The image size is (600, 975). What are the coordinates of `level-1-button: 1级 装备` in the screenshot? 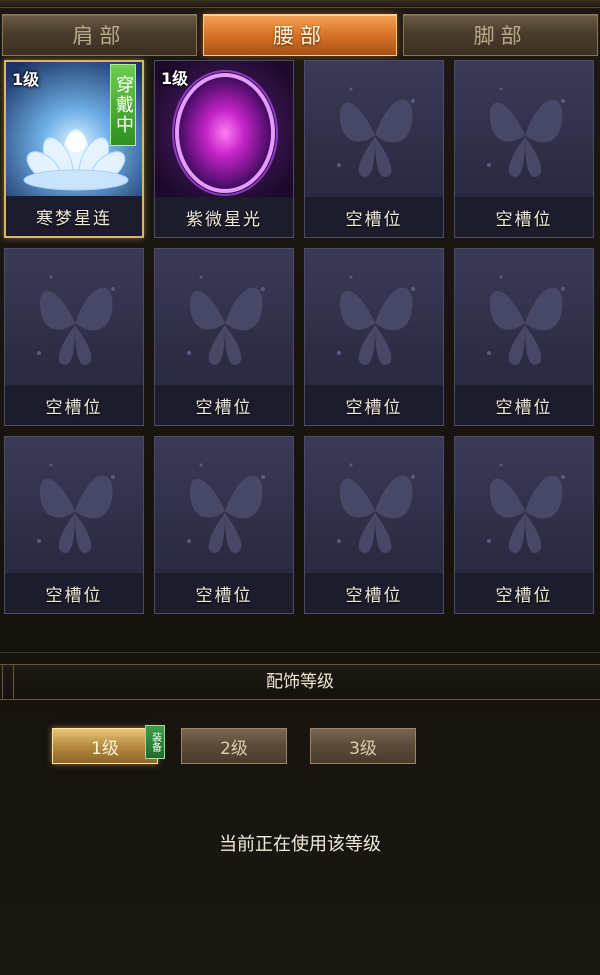 It's located at (108, 744).